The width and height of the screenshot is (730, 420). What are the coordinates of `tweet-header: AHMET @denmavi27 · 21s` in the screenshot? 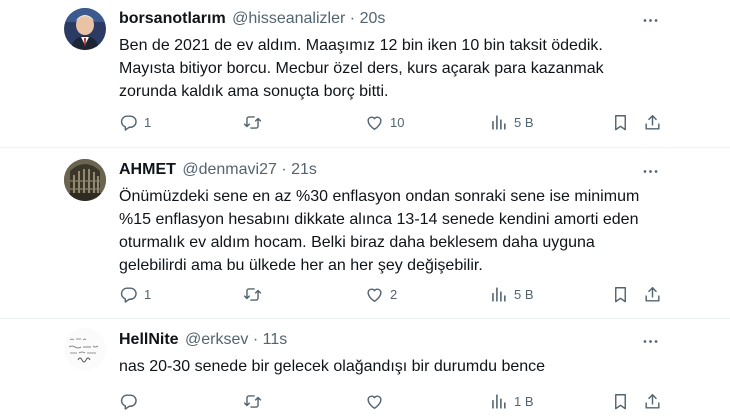 It's located at (384, 170).